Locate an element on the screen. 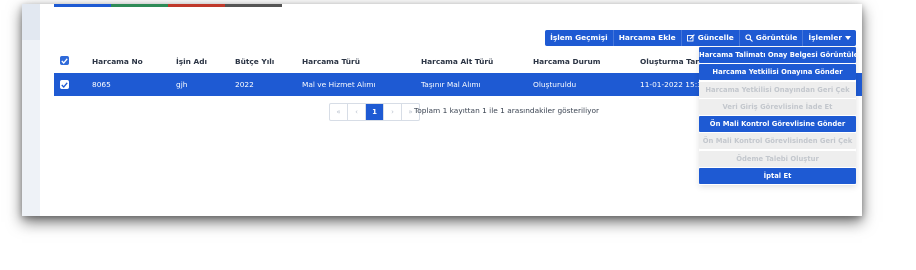  add-expense-button: Harcama Ekle is located at coordinates (648, 38).